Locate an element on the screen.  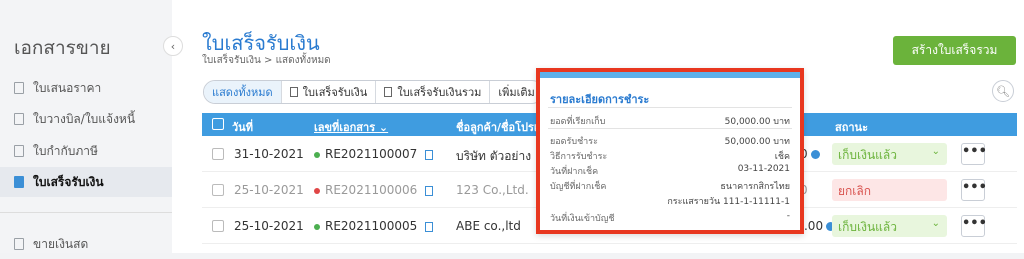
row-doc-no: RE2021100007 is located at coordinates (374, 154).